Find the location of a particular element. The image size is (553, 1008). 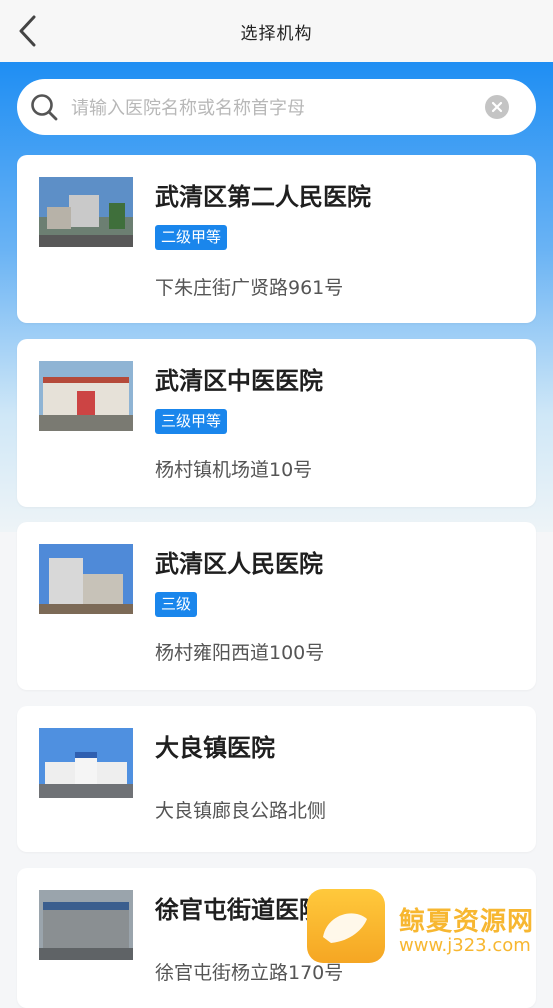

hospital-name: 徐官屯街道医院 is located at coordinates (239, 910).